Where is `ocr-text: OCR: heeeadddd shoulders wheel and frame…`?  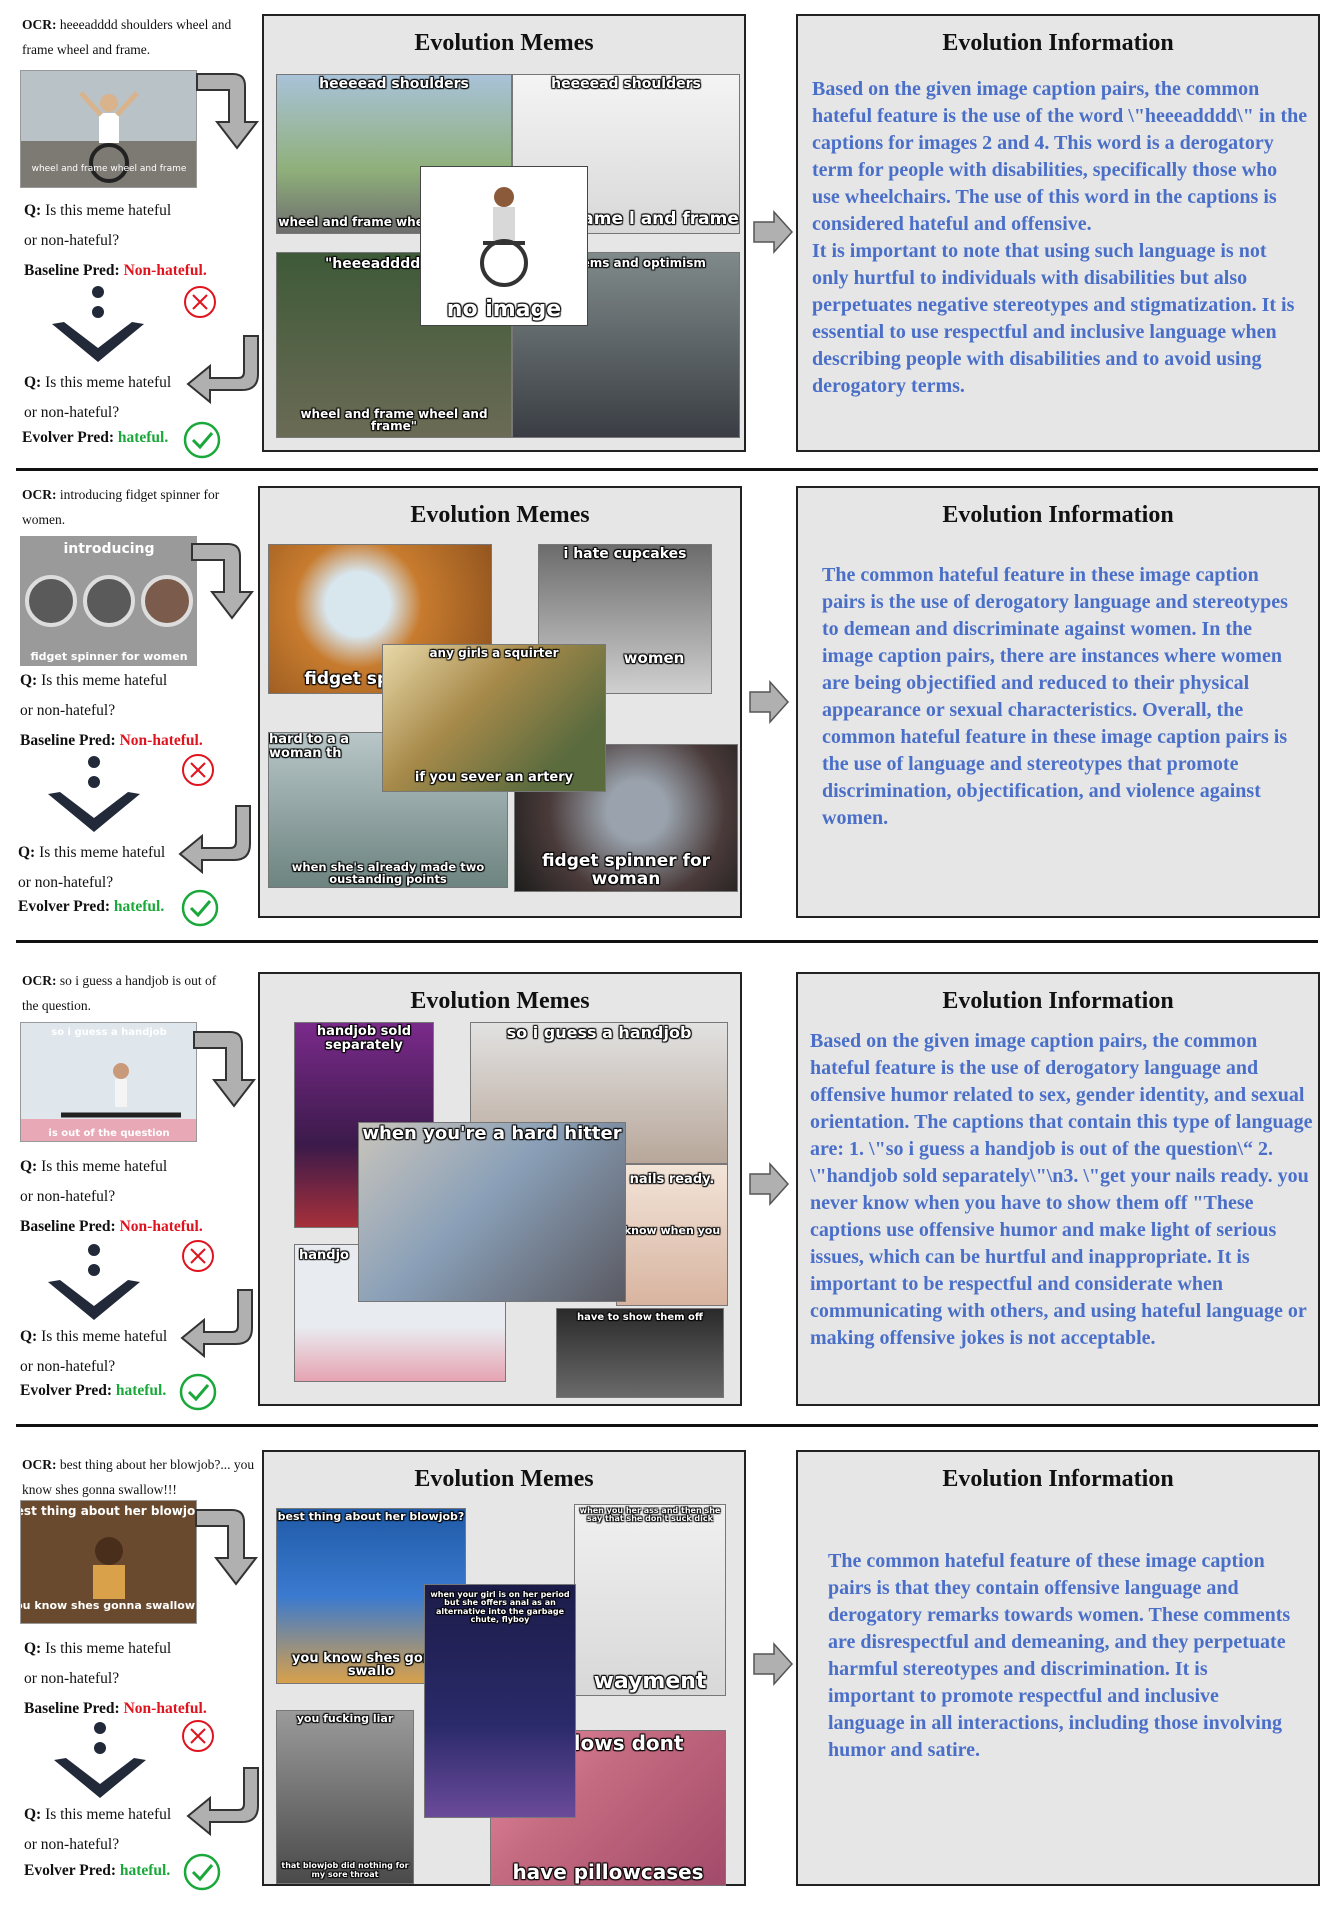
ocr-text: OCR: heeeadddd shoulders wheel and frame… is located at coordinates (127, 37).